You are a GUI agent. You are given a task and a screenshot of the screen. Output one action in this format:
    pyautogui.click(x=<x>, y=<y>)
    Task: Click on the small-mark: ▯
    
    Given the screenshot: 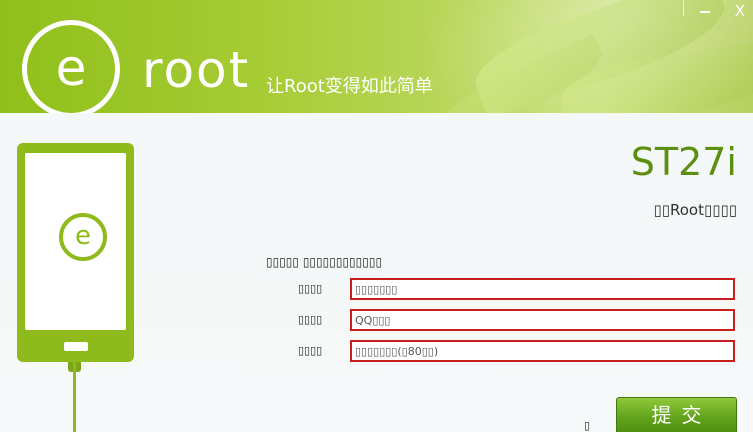 What is the action you would take?
    pyautogui.click(x=587, y=425)
    